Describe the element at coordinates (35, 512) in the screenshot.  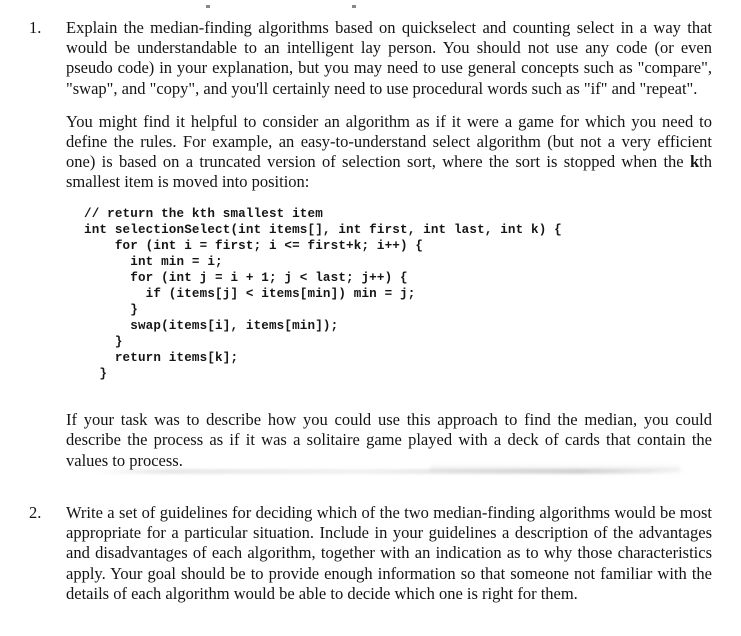
I see `list-item-number: 2.` at that location.